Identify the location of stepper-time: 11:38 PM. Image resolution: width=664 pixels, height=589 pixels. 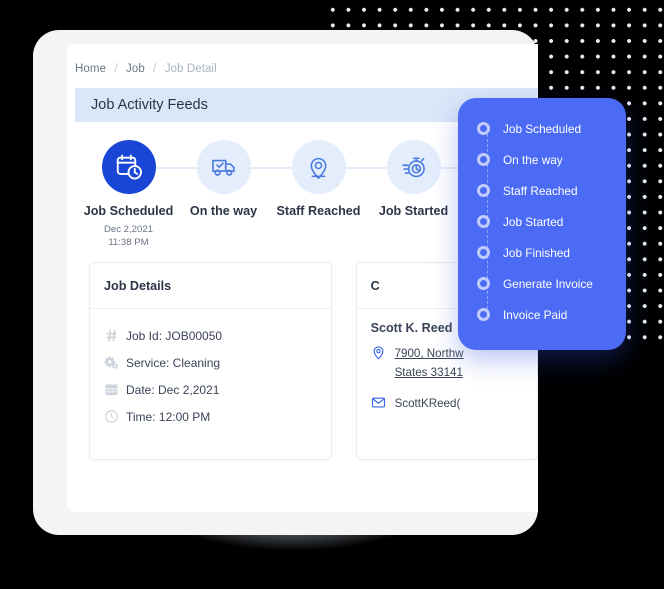
(128, 242).